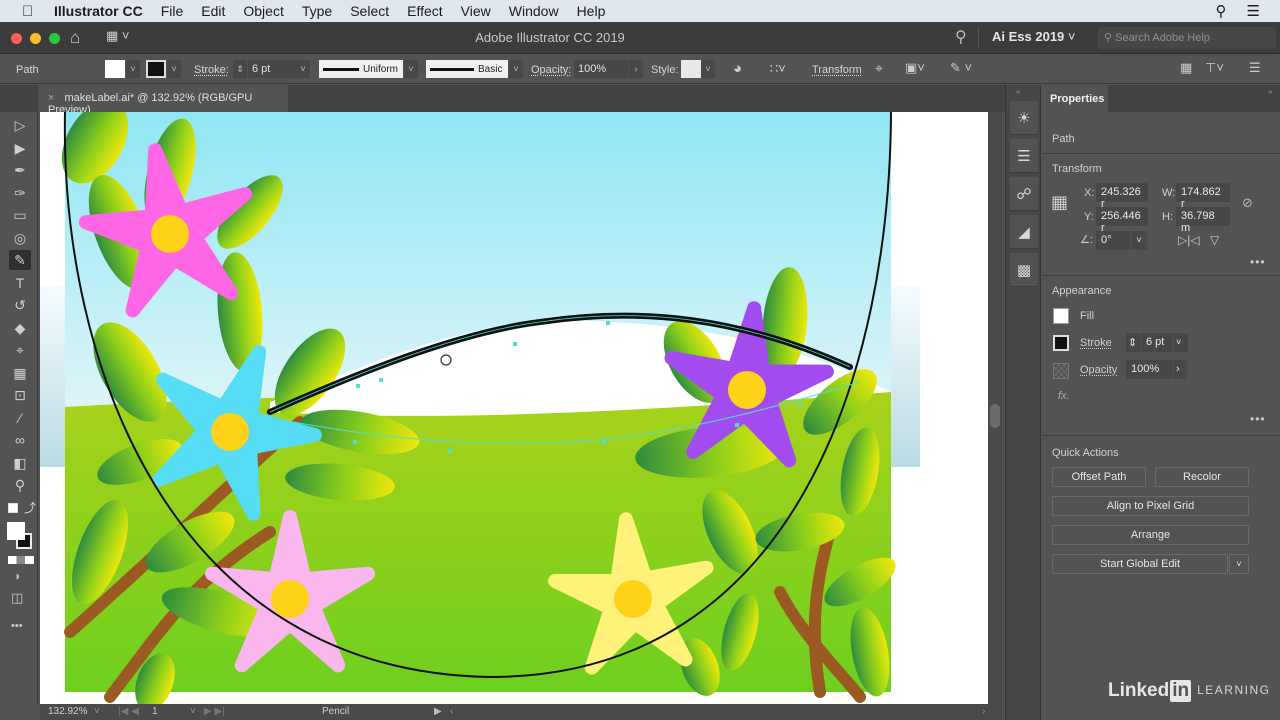 The width and height of the screenshot is (1280, 720). What do you see at coordinates (1075, 98) in the screenshot?
I see `properties-tab: Properties` at bounding box center [1075, 98].